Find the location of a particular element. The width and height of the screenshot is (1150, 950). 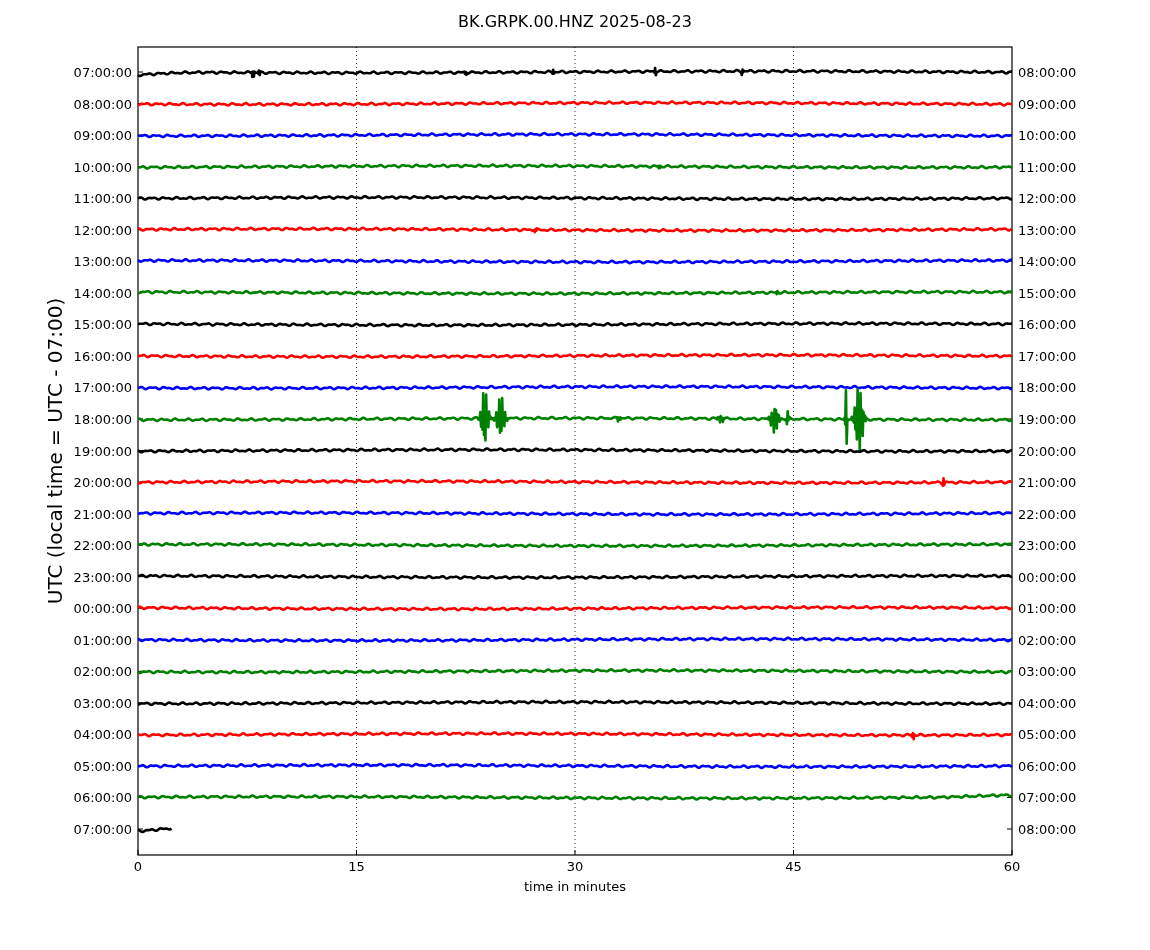

tick-label: 45 is located at coordinates (793, 866).